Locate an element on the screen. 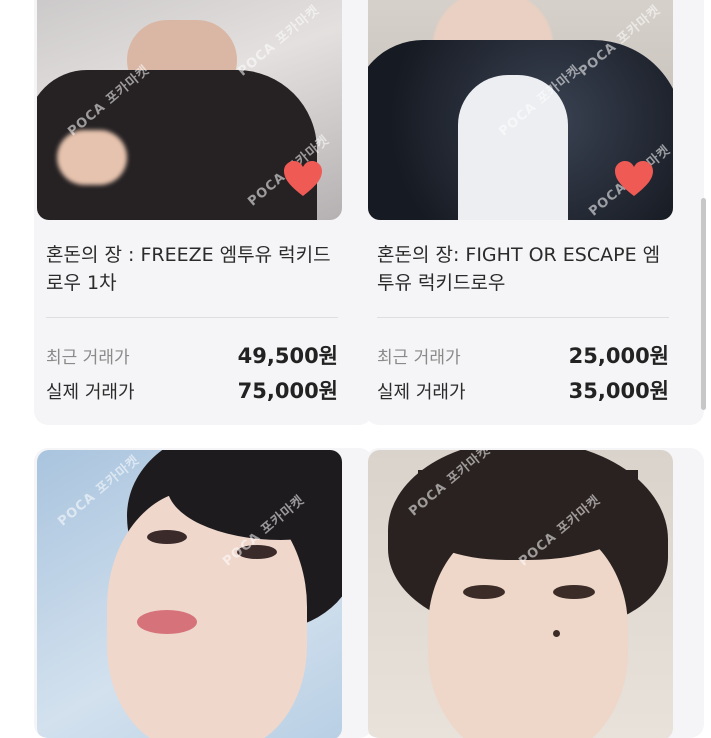  product-title: 혼돈의 장 : FREEZE 엠투유 럭키드로우 1차 is located at coordinates (196, 269).